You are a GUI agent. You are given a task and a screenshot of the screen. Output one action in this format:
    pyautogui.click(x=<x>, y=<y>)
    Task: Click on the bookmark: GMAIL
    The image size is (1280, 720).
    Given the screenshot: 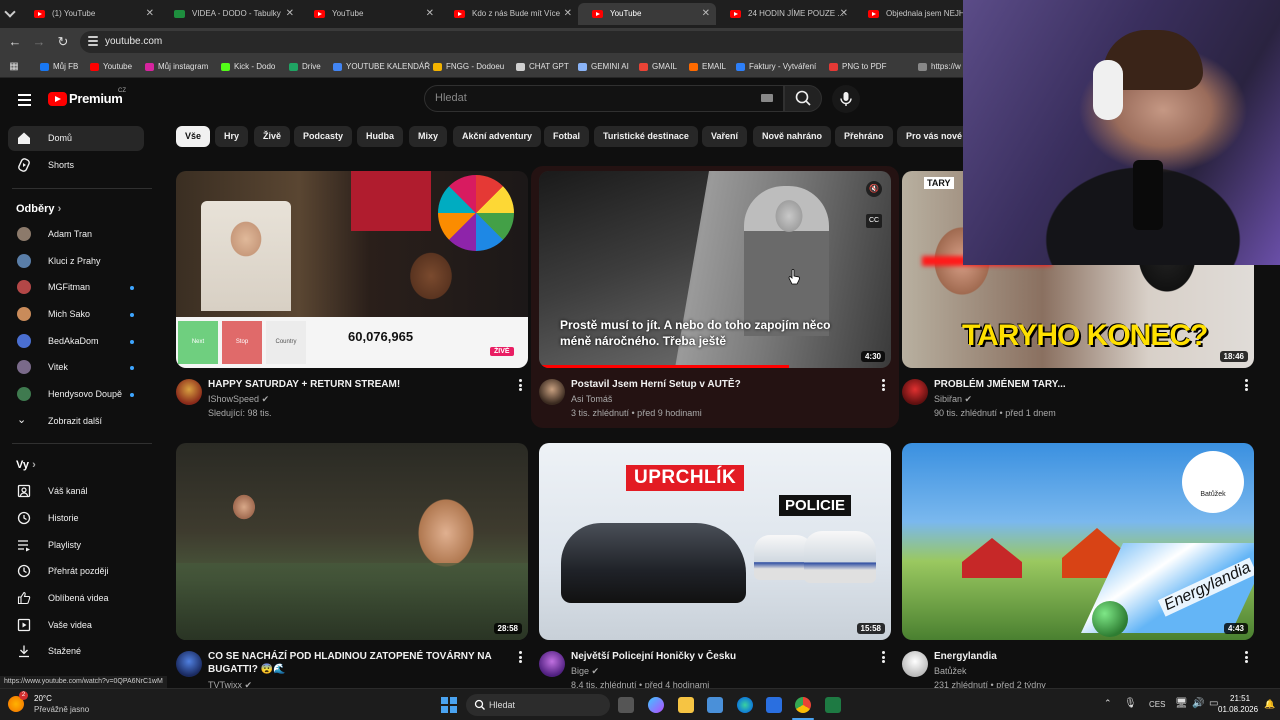 What is the action you would take?
    pyautogui.click(x=658, y=67)
    